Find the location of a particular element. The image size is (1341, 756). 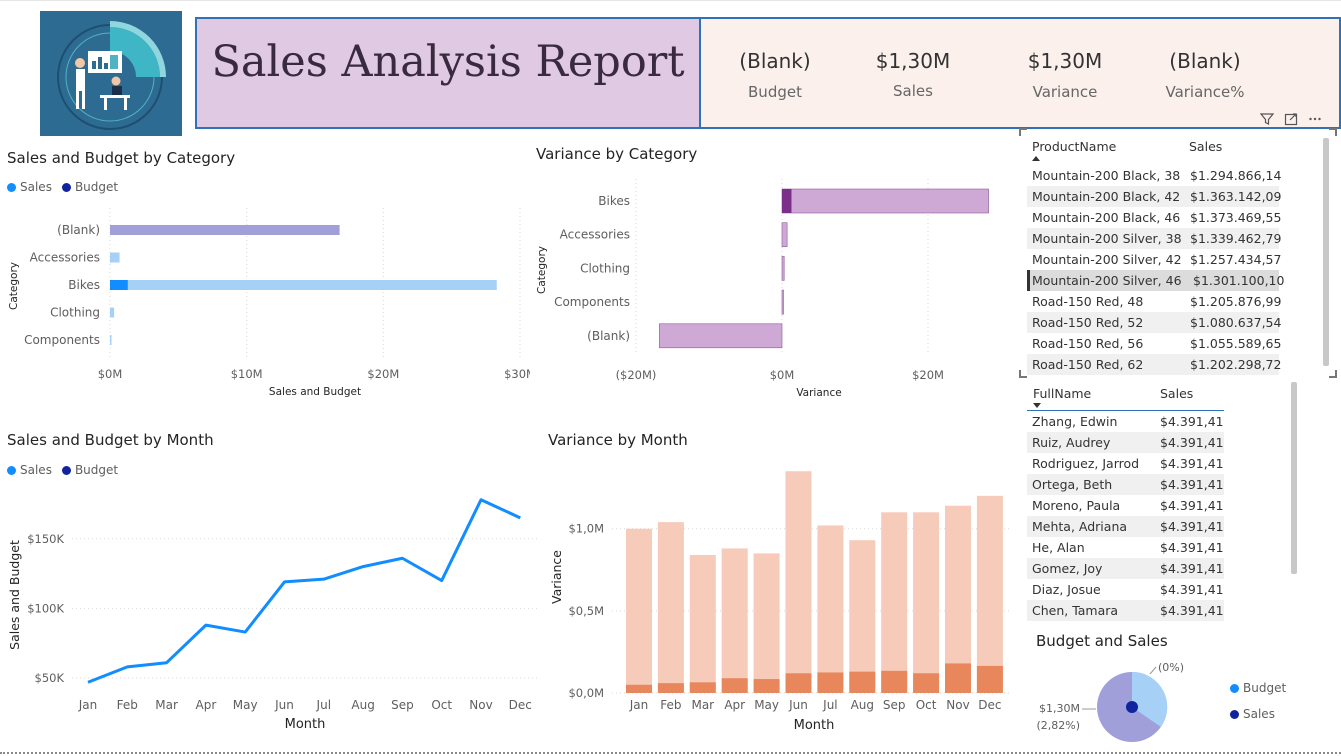

report-logo is located at coordinates (111, 73).